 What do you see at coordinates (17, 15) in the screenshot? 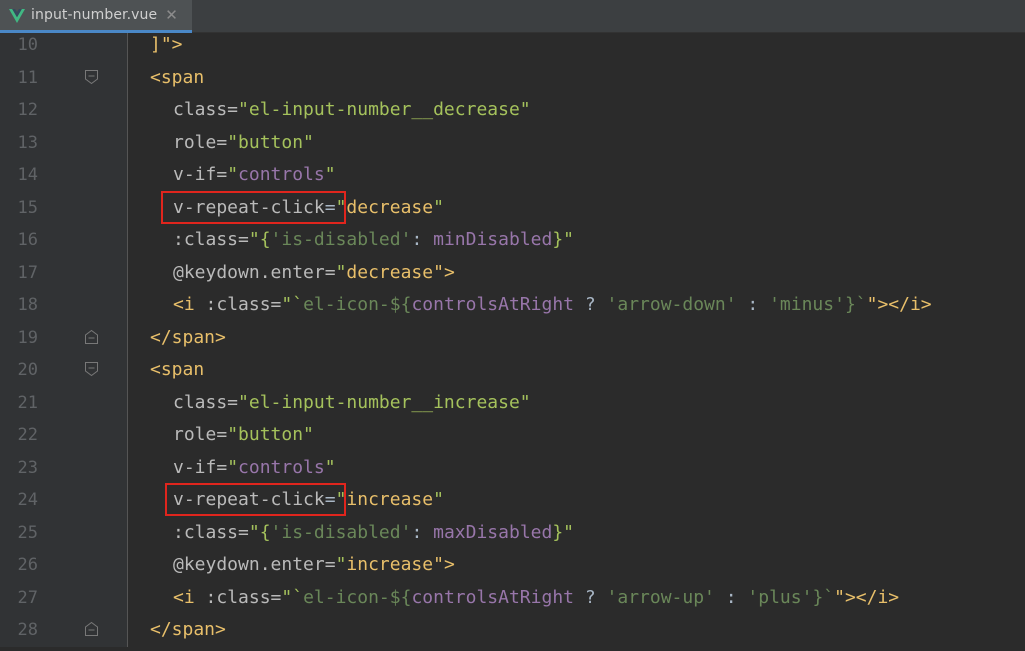
I see `vue-file-icon` at bounding box center [17, 15].